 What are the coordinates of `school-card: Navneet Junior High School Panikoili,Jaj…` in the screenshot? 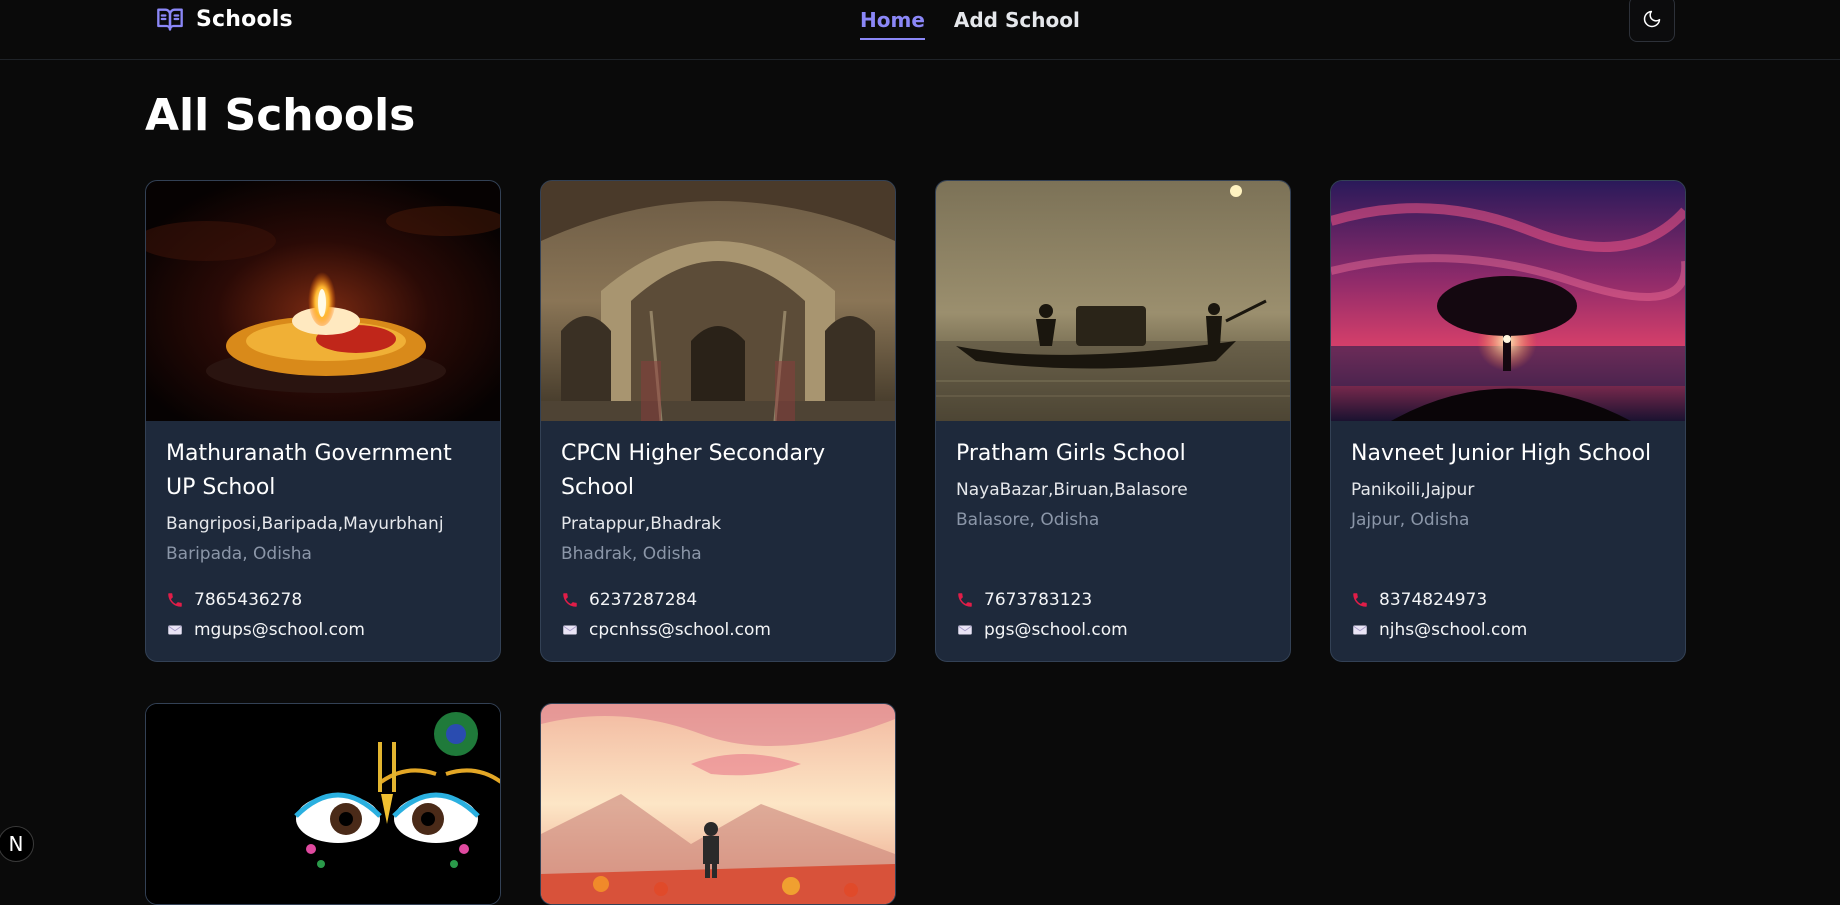 It's located at (1508, 421).